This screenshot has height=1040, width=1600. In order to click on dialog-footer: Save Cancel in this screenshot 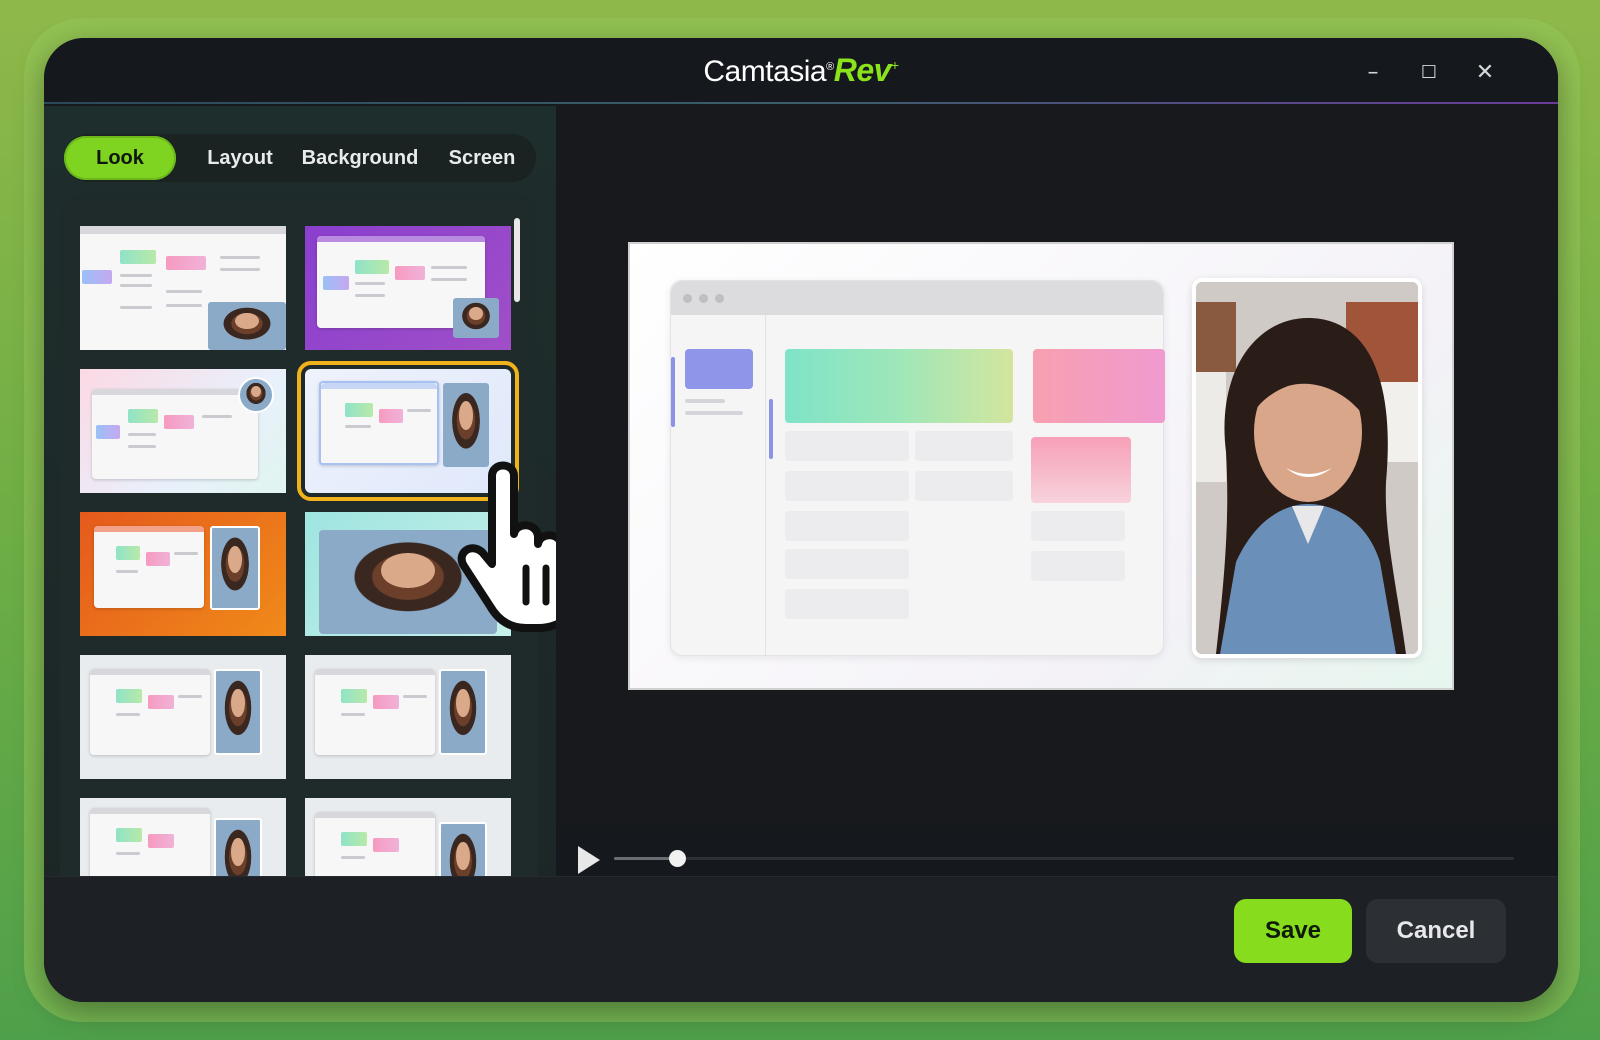, I will do `click(801, 939)`.